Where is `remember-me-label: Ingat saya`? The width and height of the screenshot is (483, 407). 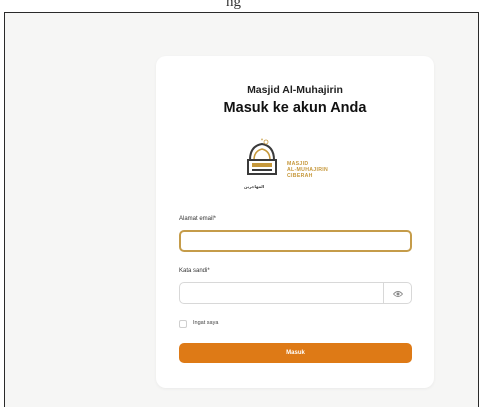
remember-me-label: Ingat saya is located at coordinates (206, 323).